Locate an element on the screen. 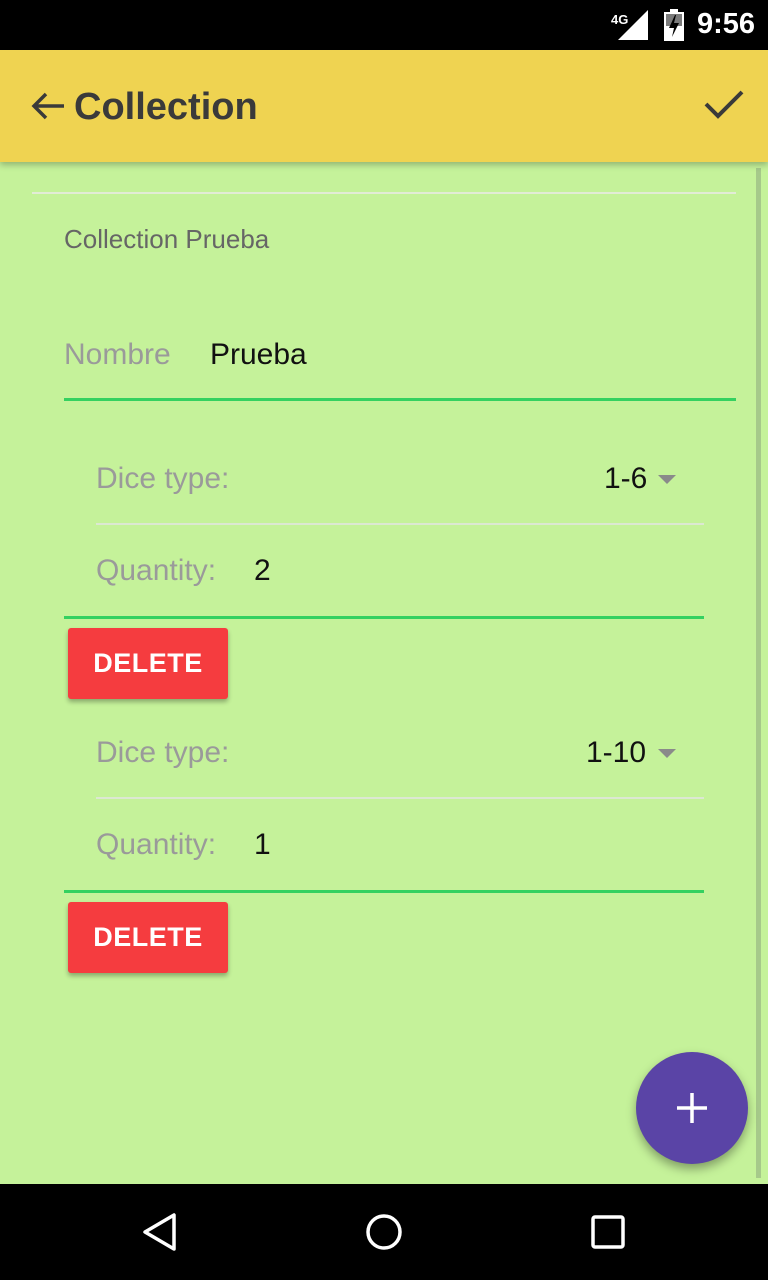 The width and height of the screenshot is (768, 1280). clock: 9:56 is located at coordinates (726, 24).